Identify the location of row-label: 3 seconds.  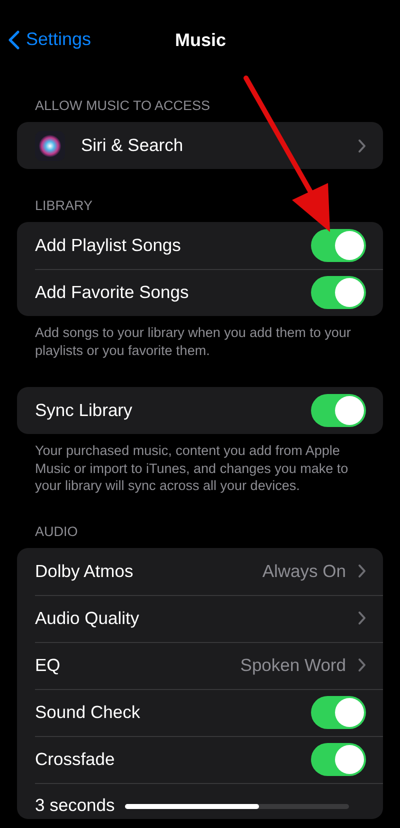
(75, 804).